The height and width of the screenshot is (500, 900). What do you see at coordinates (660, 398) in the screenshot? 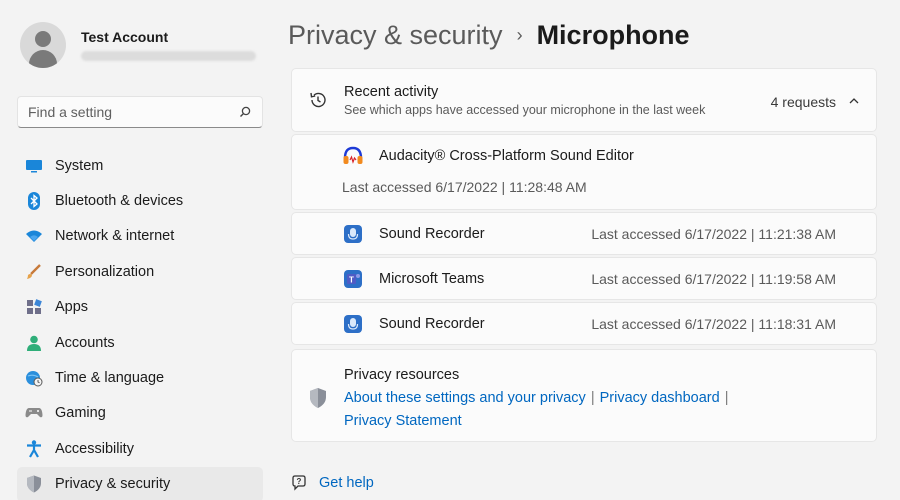
I see `privacy-dashboard-link: Privacy dashboard` at bounding box center [660, 398].